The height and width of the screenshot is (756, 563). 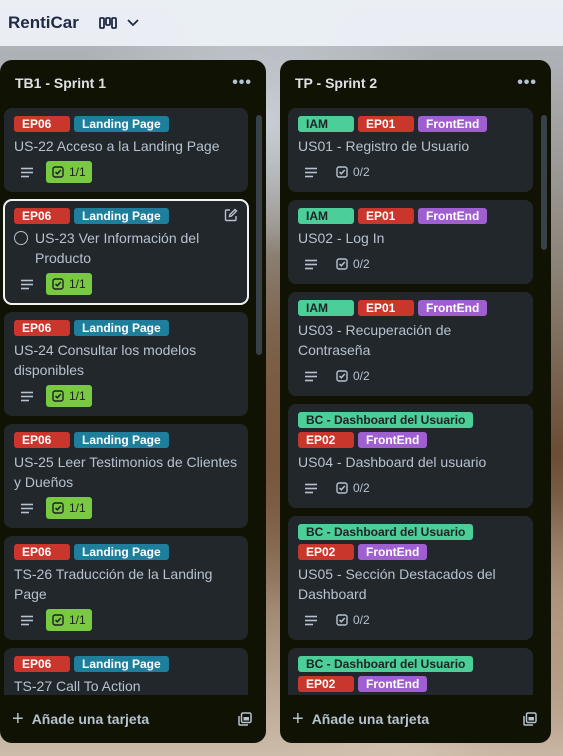 I want to click on card-title-text: US03 - Recuperación de Contraseña, so click(x=375, y=340).